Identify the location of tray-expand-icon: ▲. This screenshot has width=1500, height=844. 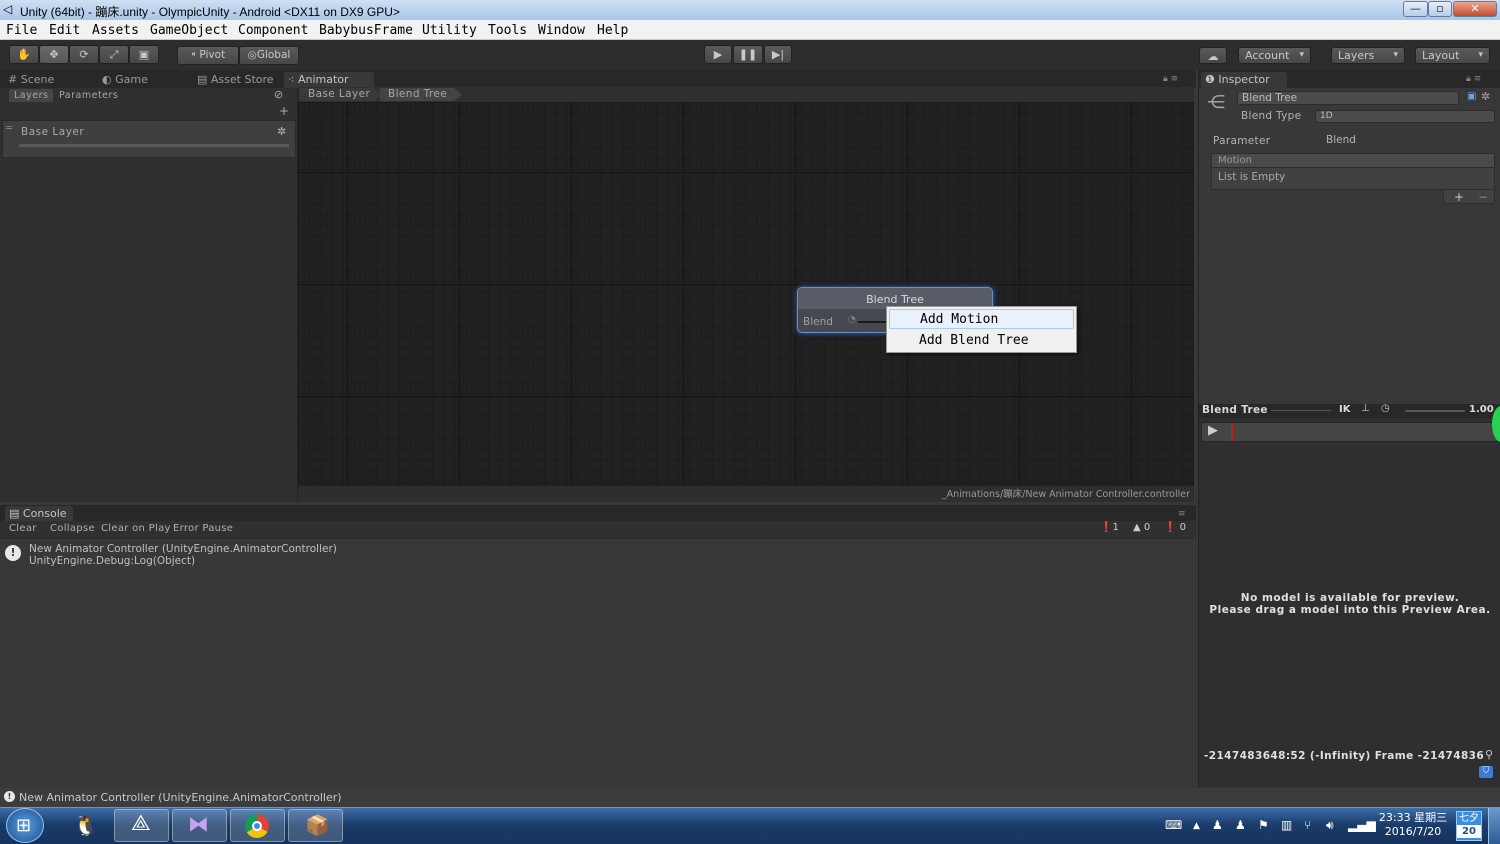
(1196, 826).